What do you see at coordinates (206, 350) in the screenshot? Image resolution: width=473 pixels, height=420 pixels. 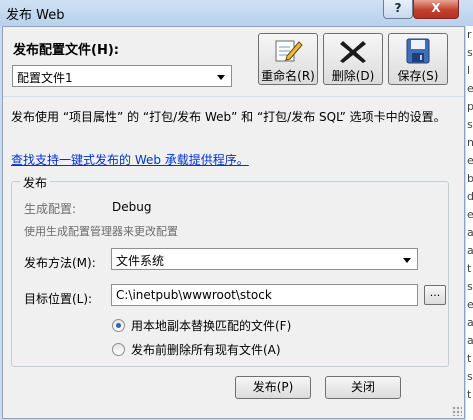 I see `delete-existing-label: 发布前删除所有现有文件(A)` at bounding box center [206, 350].